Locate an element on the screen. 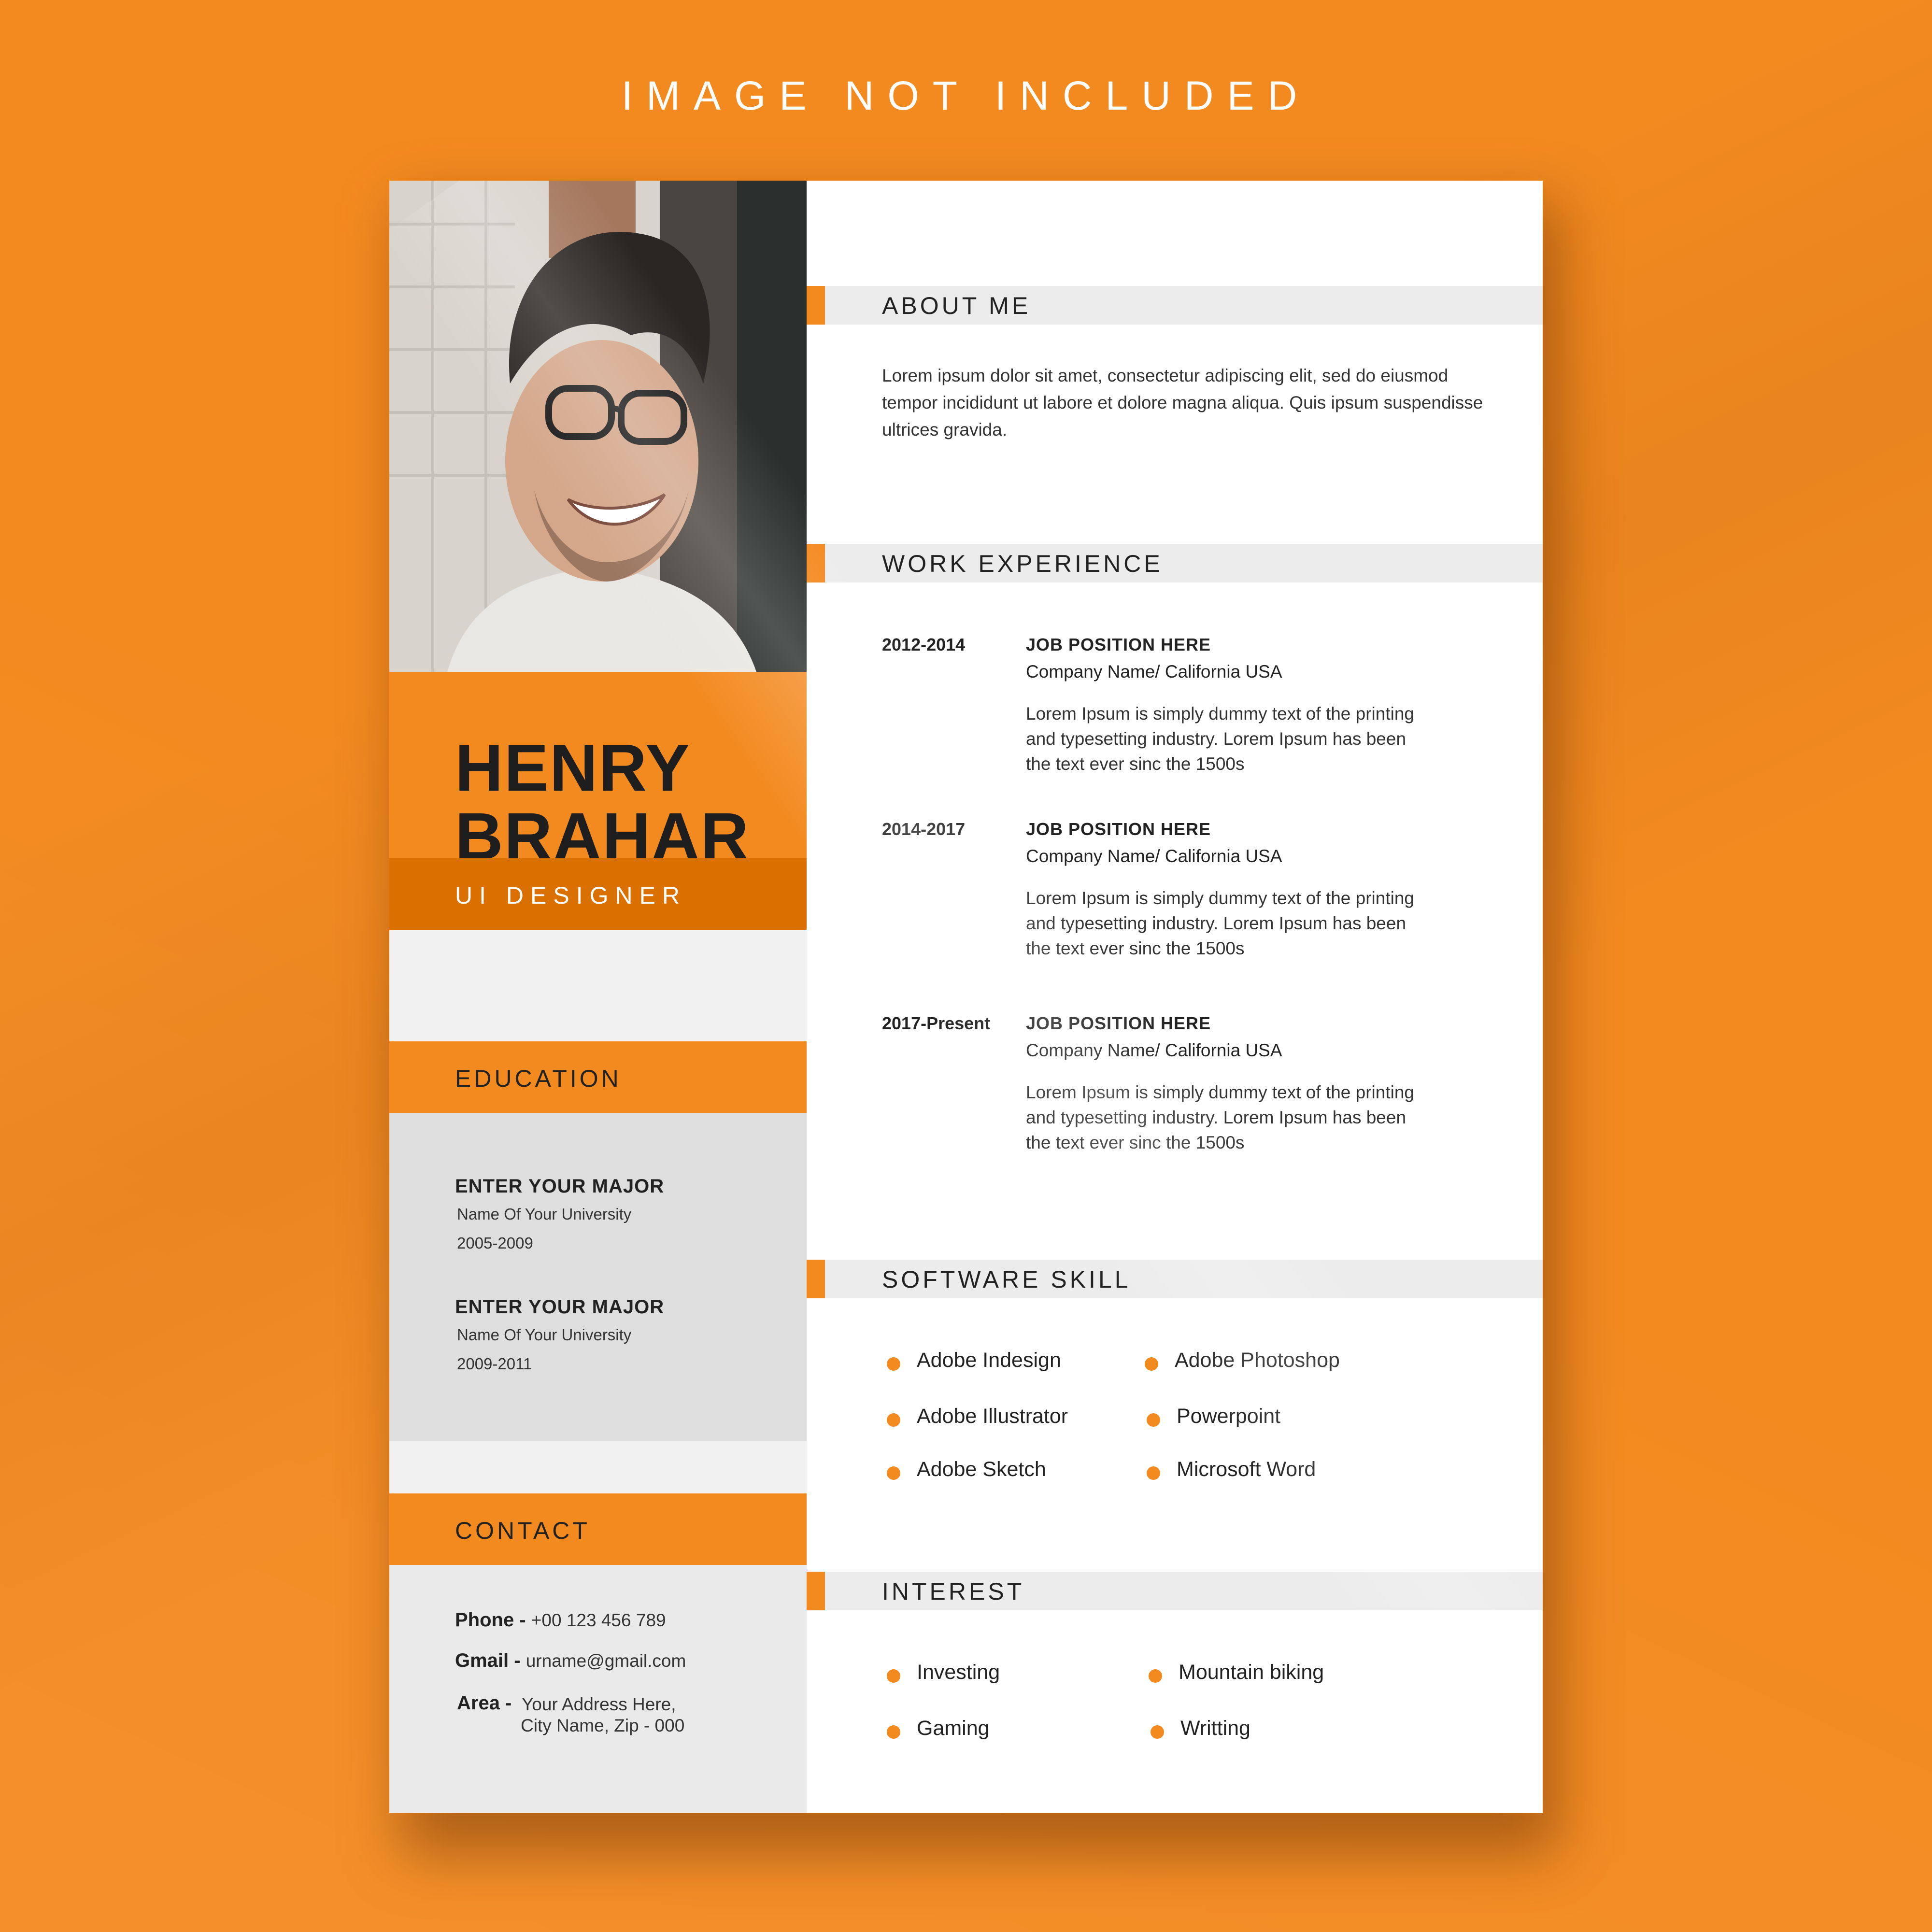  interest-title: INTEREST is located at coordinates (953, 1591).